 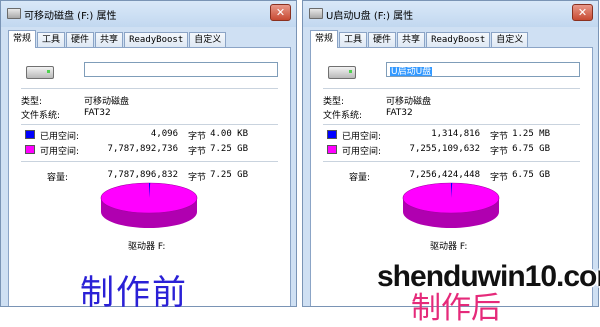 What do you see at coordinates (455, 134) in the screenshot?
I see `used-bytes: 1,314,816` at bounding box center [455, 134].